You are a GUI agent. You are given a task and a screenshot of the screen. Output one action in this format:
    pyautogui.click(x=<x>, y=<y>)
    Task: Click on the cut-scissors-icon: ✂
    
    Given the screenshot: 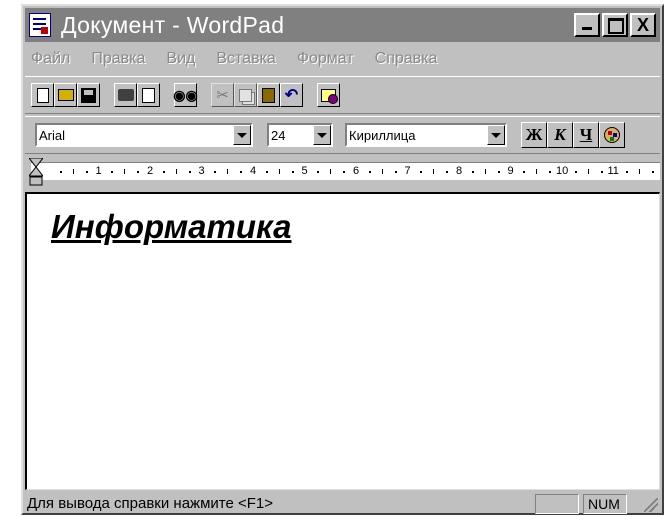 What is the action you would take?
    pyautogui.click(x=222, y=95)
    